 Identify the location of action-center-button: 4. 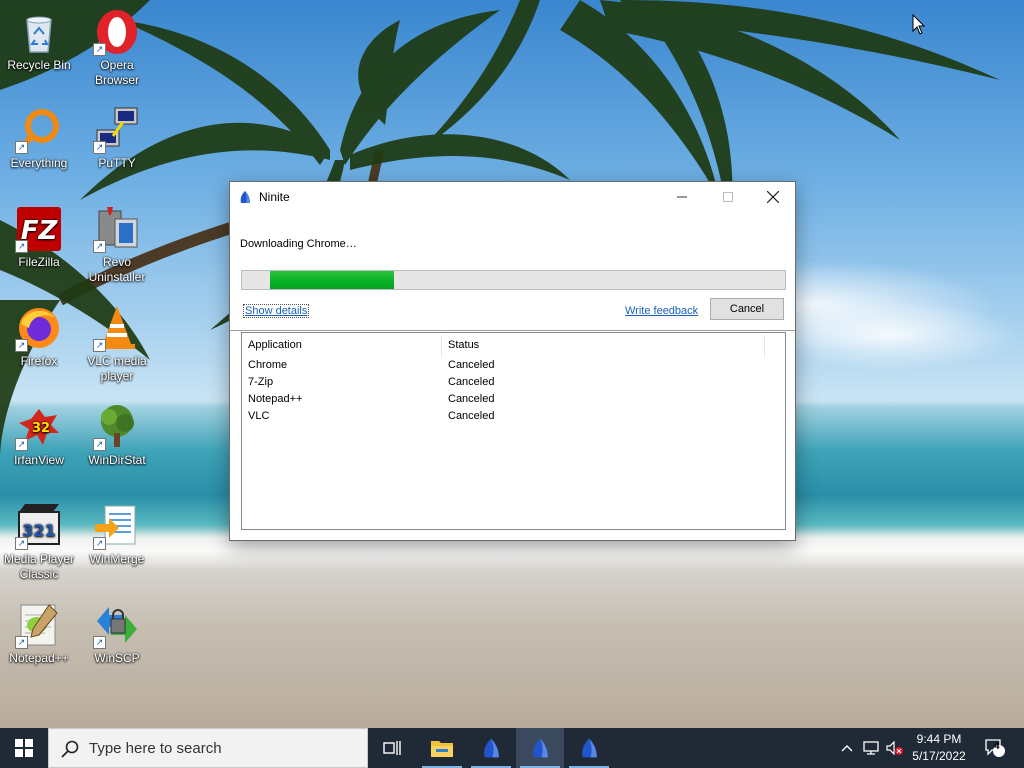
(995, 748).